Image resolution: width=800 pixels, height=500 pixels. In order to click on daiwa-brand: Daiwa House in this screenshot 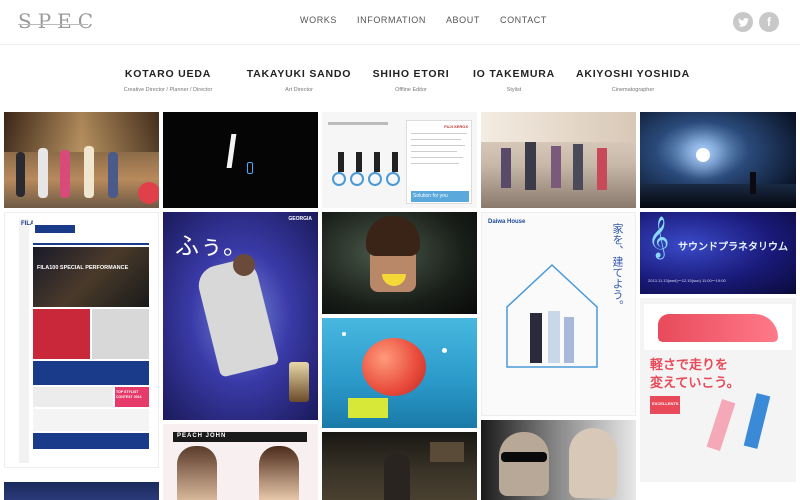, I will do `click(507, 222)`.